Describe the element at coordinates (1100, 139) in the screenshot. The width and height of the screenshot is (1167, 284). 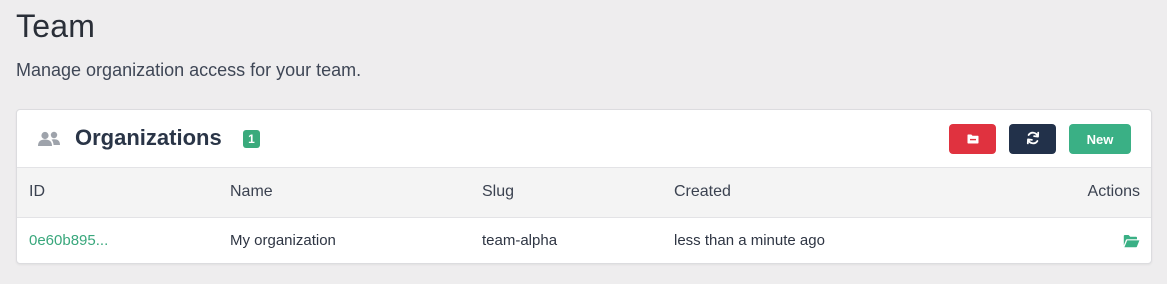
I see `new-organization-button: New` at that location.